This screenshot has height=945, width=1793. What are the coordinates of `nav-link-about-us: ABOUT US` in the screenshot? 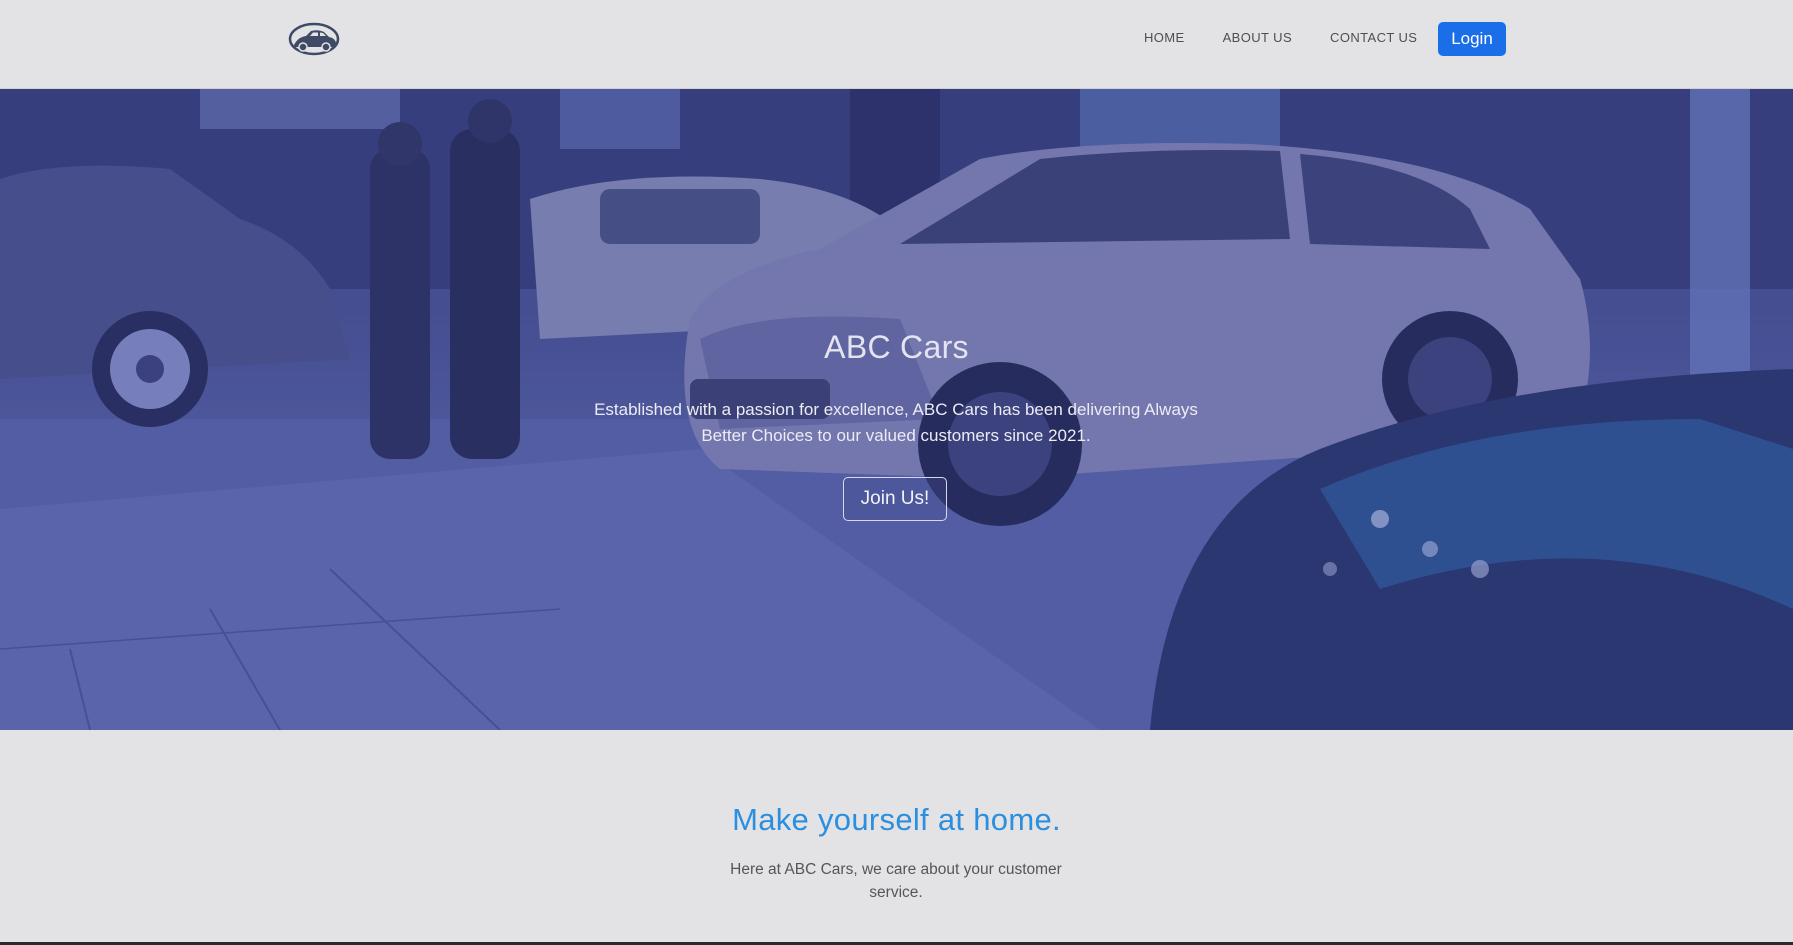 It's located at (1257, 38).